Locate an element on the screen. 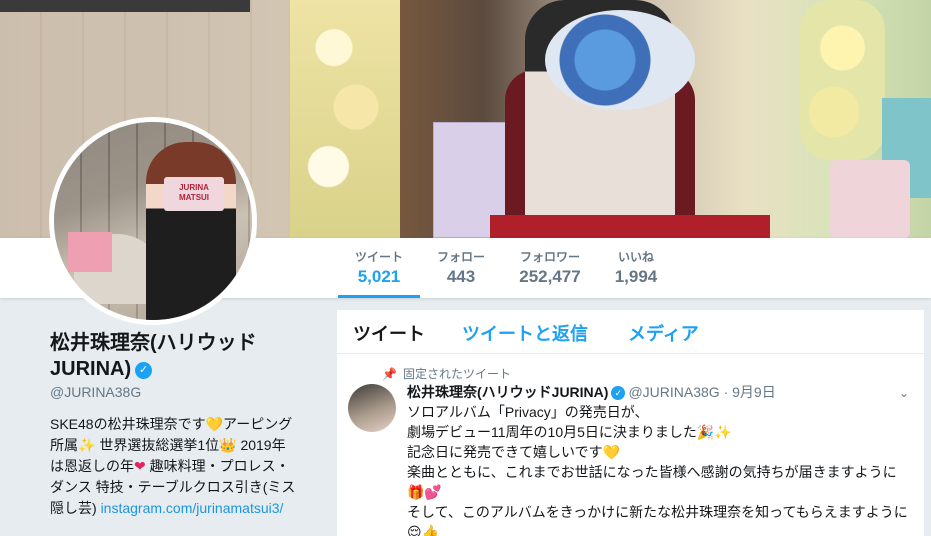 This screenshot has height=536, width=931. avatar-name-box: JURINA MATSUI is located at coordinates (194, 194).